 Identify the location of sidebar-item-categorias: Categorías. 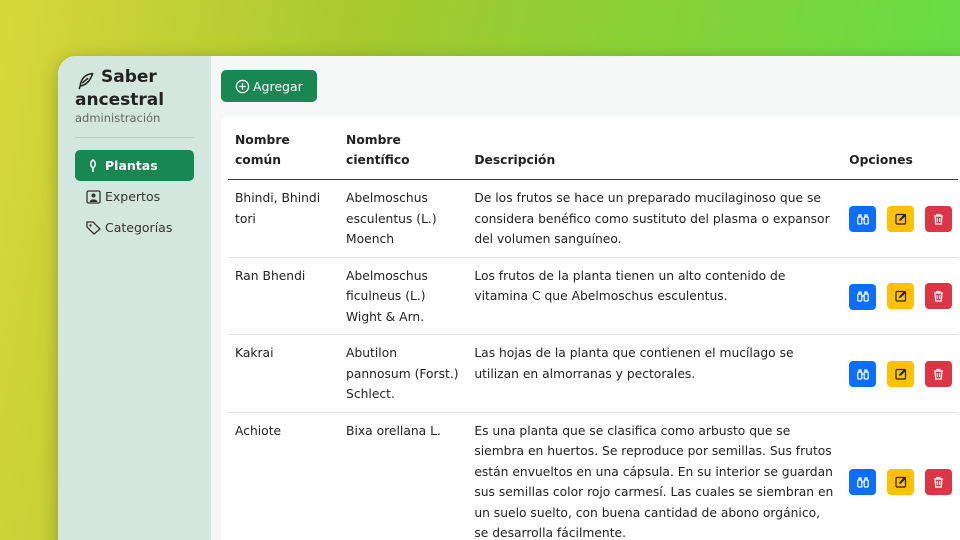
(134, 227).